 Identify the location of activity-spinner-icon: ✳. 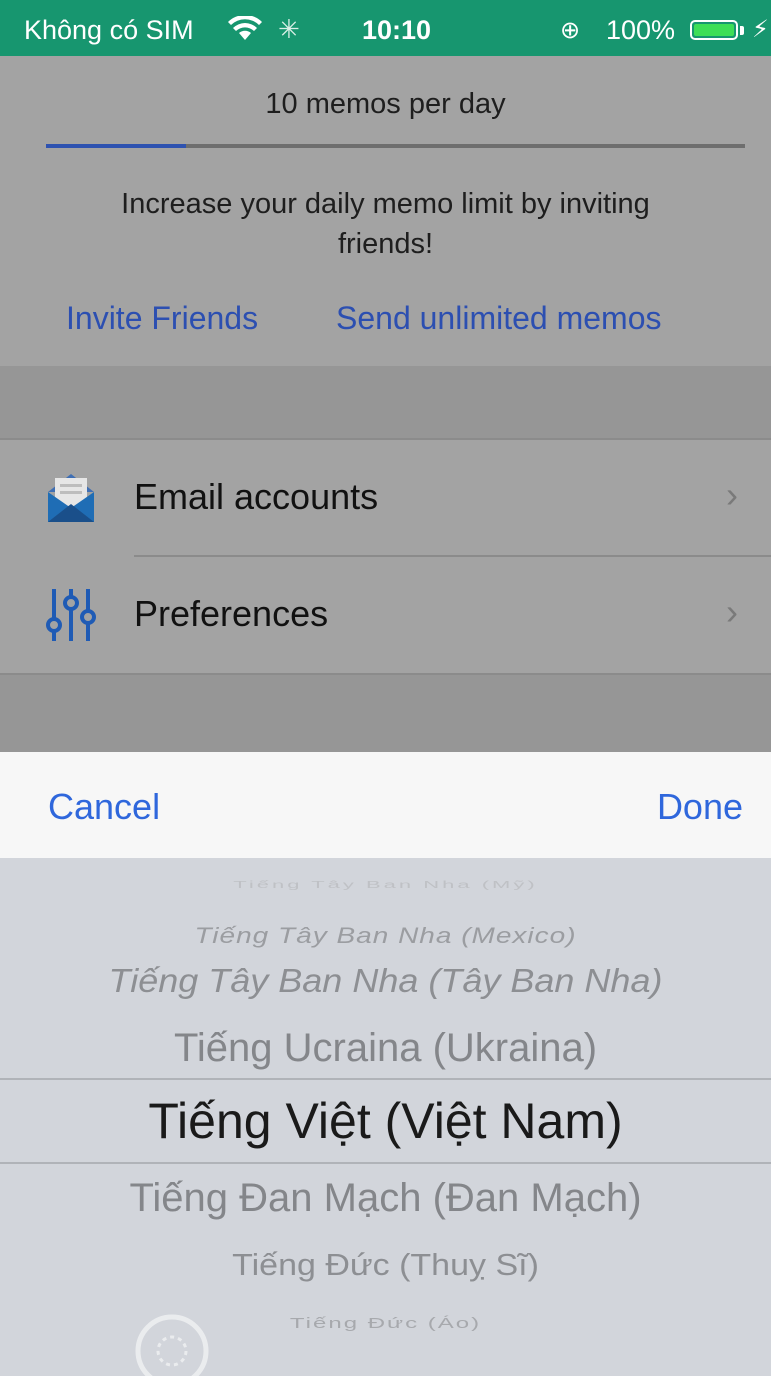
(289, 29).